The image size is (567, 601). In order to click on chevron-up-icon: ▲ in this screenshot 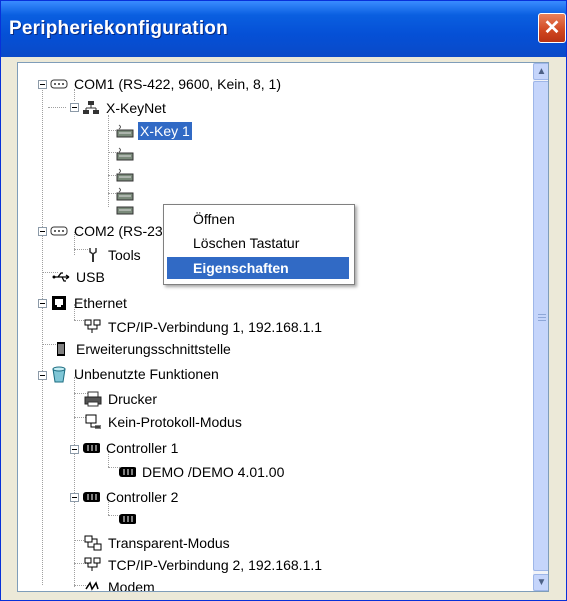, I will do `click(541, 71)`.